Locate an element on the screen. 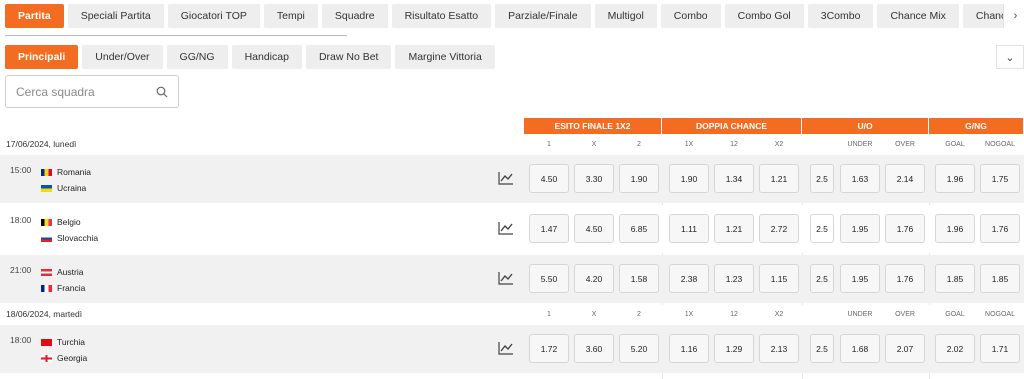  odd-2: 6.85 is located at coordinates (639, 228).